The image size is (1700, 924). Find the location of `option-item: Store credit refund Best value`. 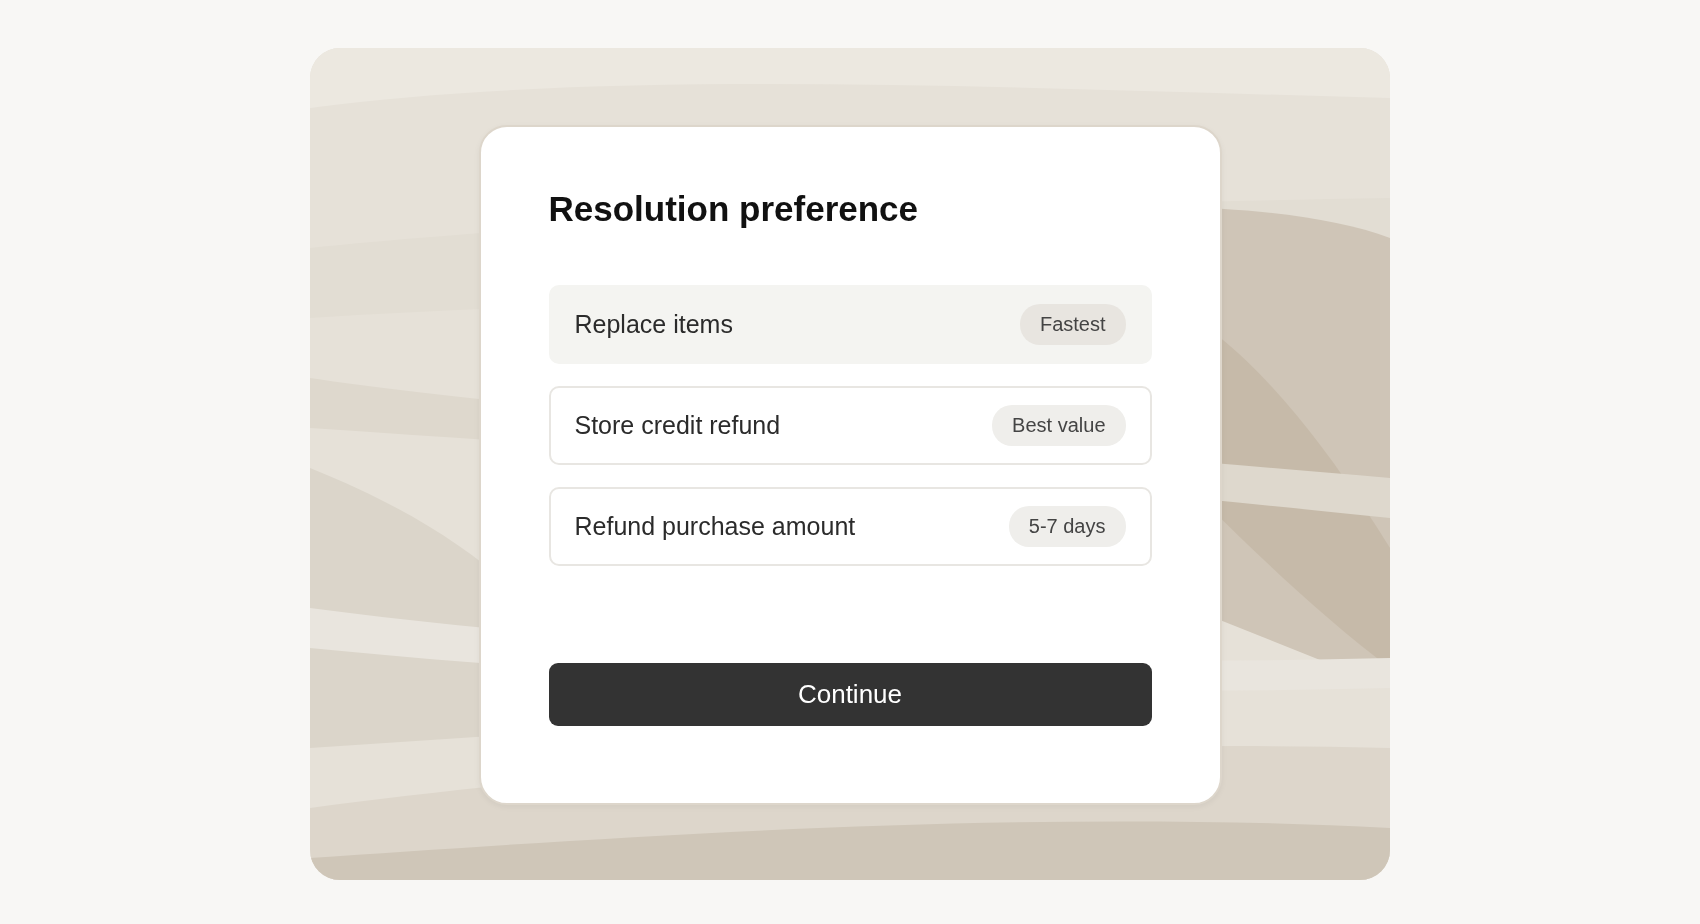

option-item: Store credit refund Best value is located at coordinates (850, 425).